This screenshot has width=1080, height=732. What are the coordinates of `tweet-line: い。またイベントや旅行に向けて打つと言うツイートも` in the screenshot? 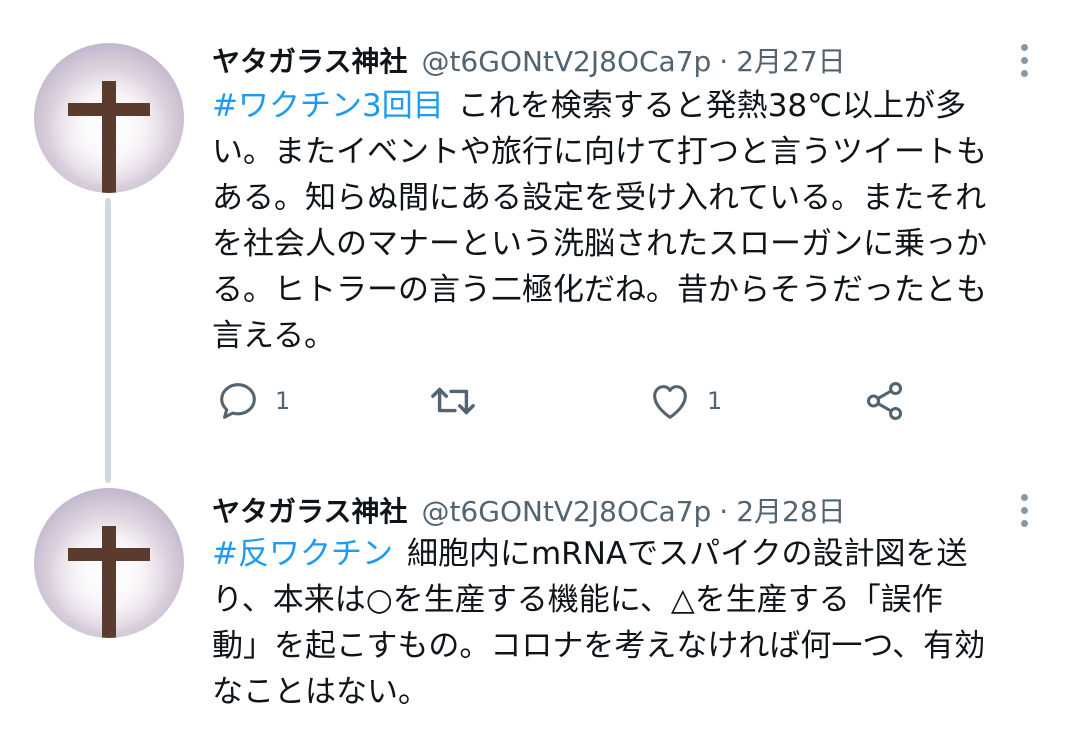 It's located at (599, 152).